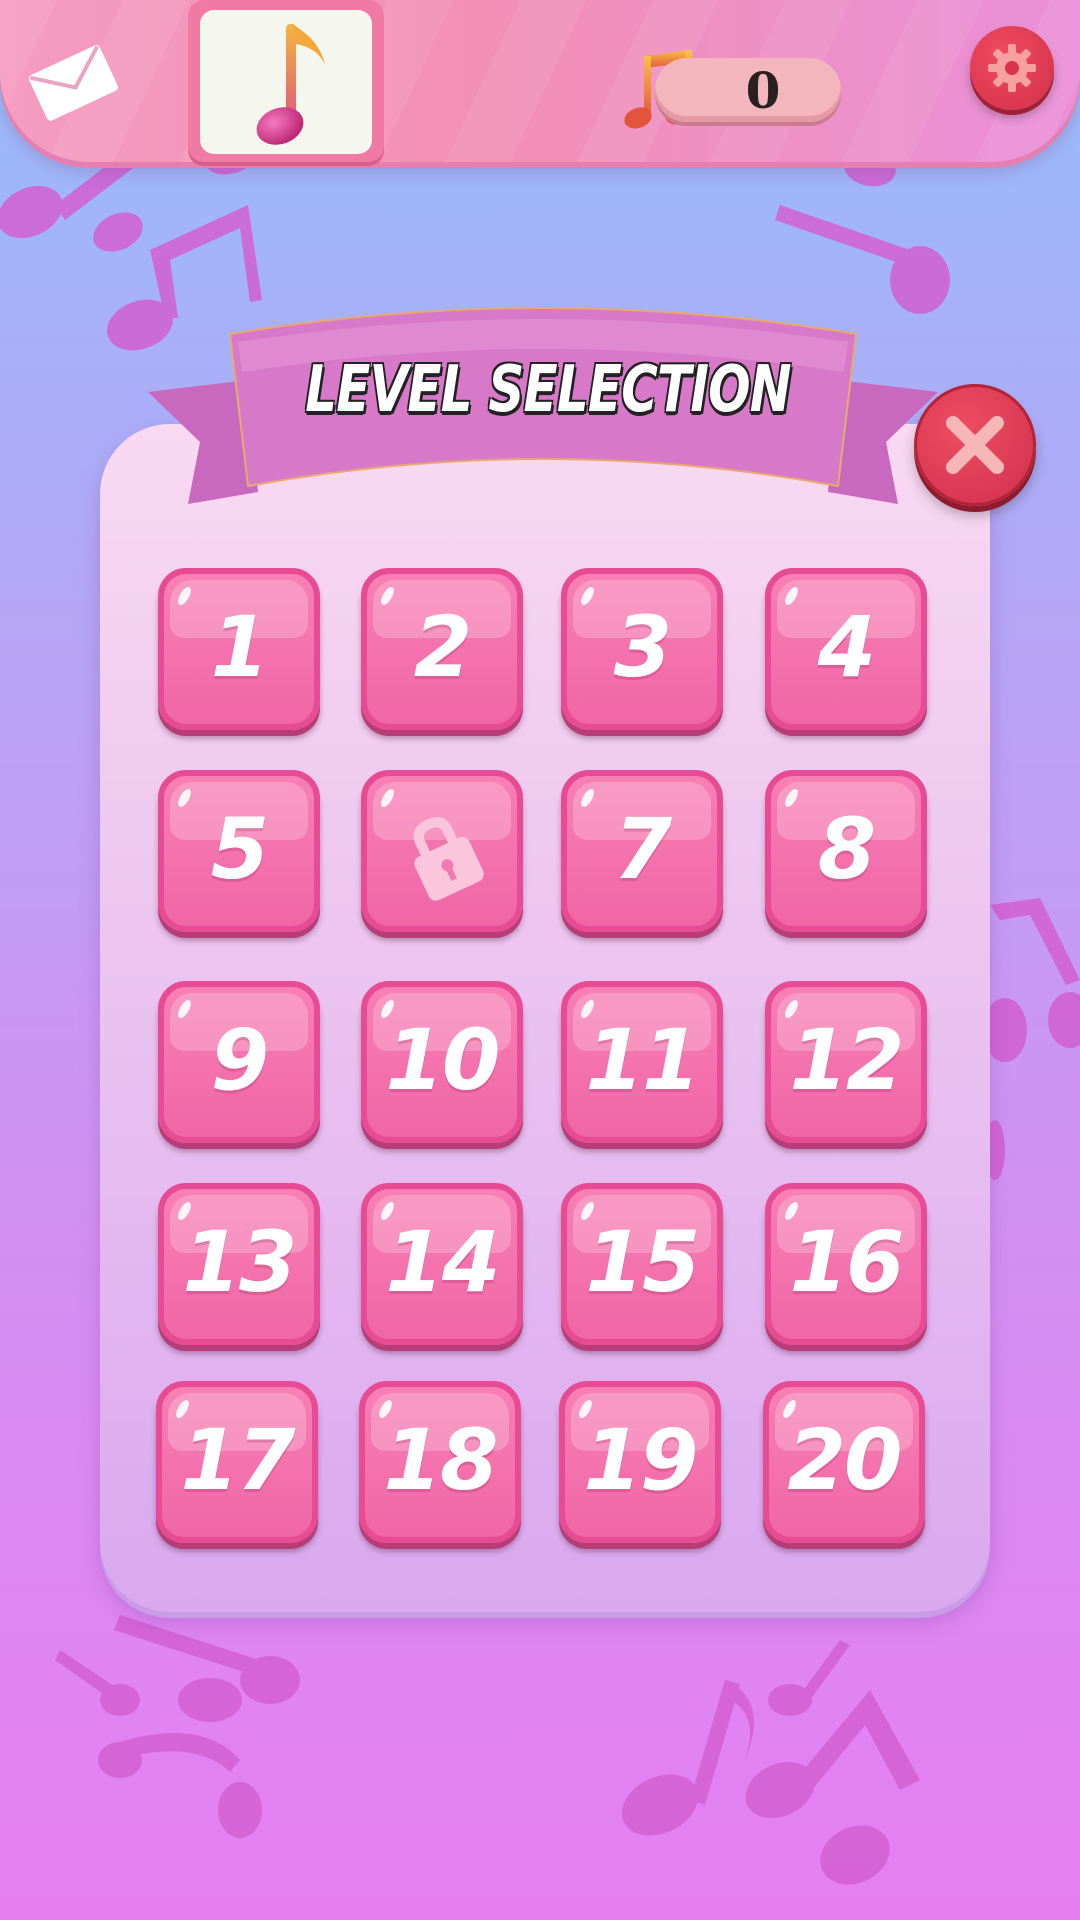 The height and width of the screenshot is (1920, 1080). I want to click on level-button-4: 4, so click(846, 649).